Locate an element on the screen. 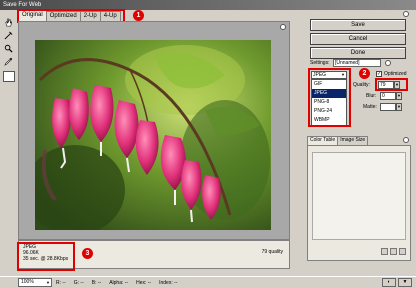 This screenshot has height=288, width=416. settings-menu-arrow-icon is located at coordinates (388, 63).